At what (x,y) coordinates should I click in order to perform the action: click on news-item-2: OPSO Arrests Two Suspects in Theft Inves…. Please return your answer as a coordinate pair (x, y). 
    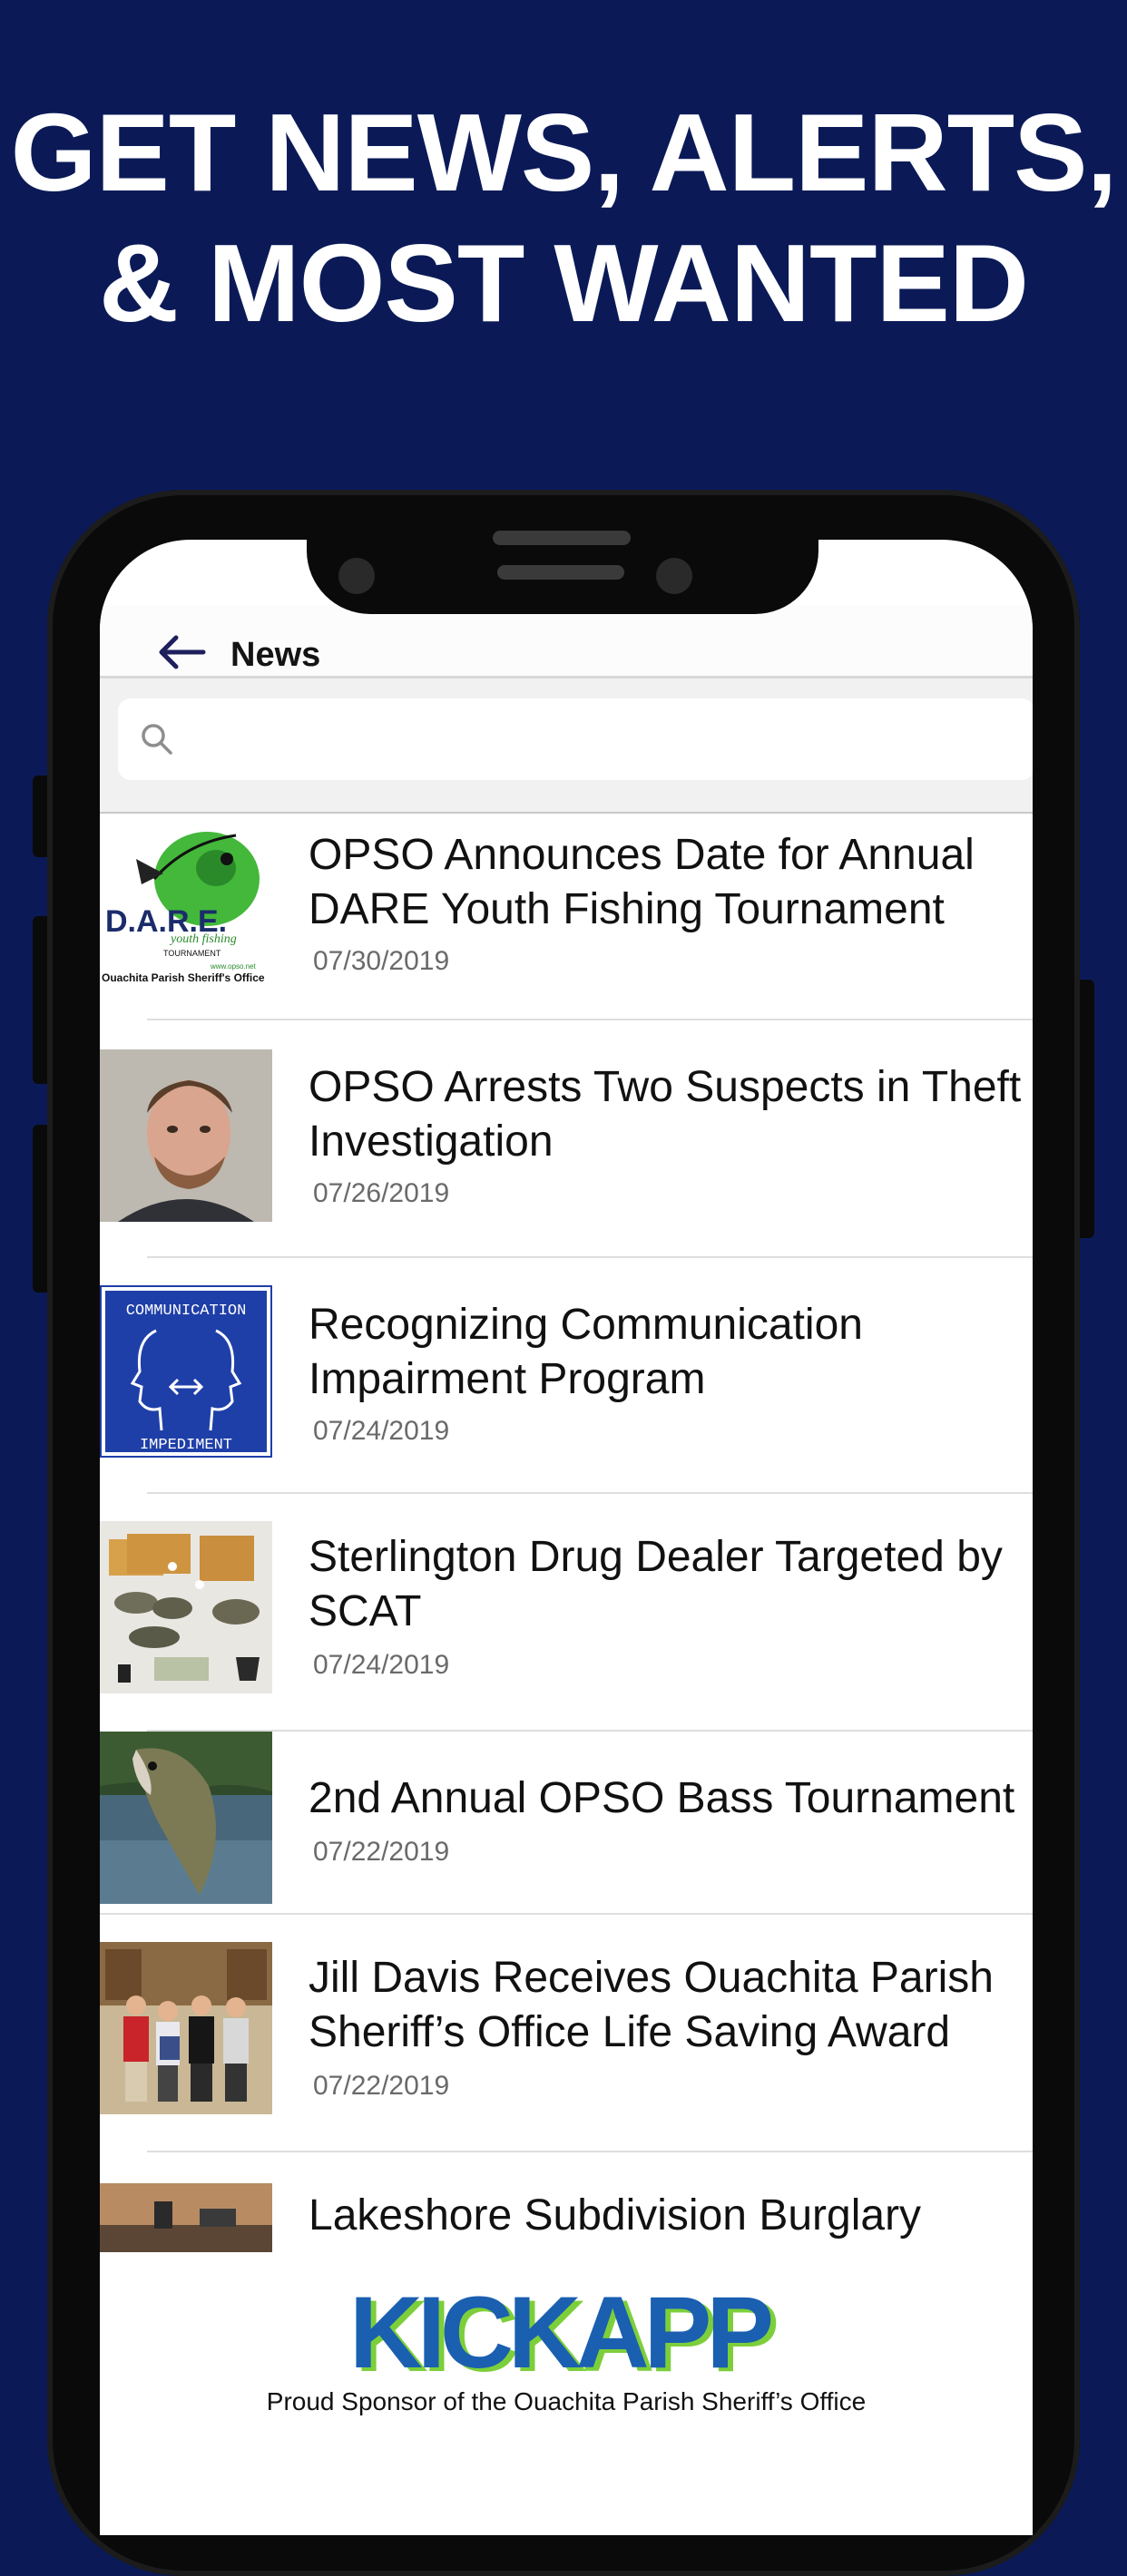
    Looking at the image, I should click on (566, 1139).